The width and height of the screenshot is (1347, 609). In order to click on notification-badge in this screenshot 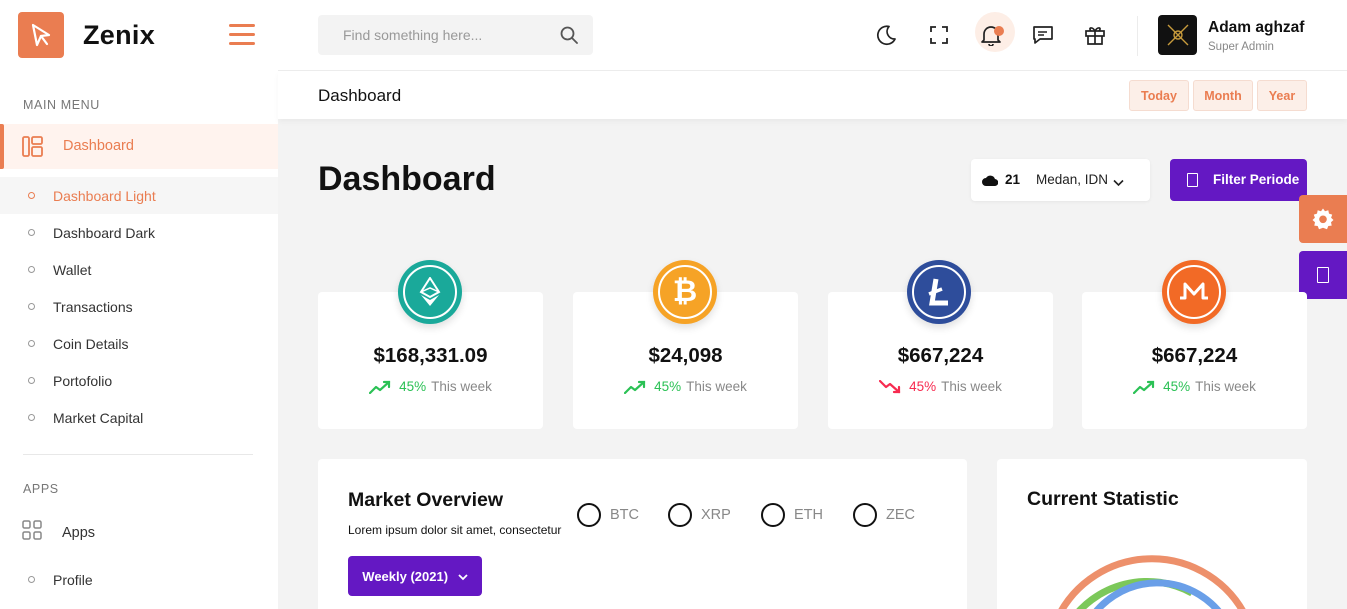, I will do `click(999, 31)`.